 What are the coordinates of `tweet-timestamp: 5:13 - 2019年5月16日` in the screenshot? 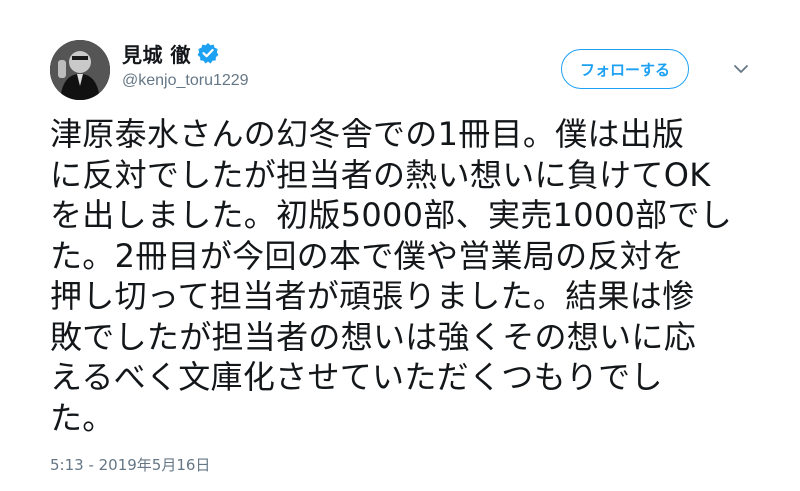 It's located at (130, 464).